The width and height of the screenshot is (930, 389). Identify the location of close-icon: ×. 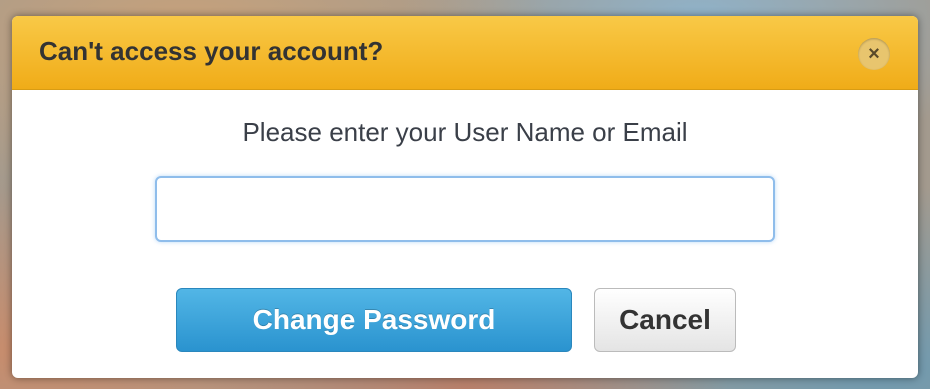
(874, 54).